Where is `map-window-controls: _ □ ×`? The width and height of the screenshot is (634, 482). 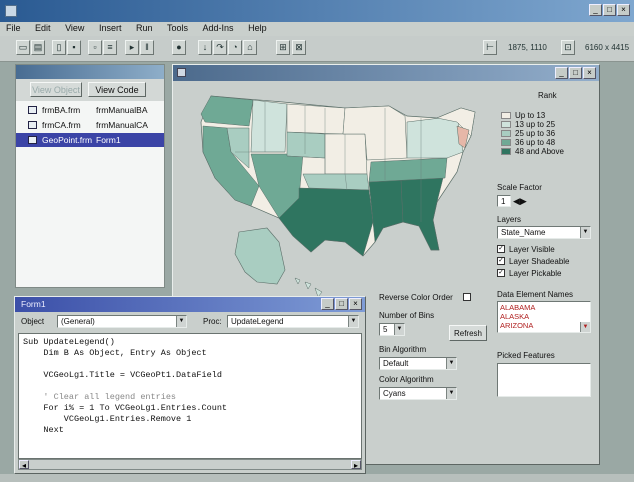 map-window-controls: _ □ × is located at coordinates (575, 73).